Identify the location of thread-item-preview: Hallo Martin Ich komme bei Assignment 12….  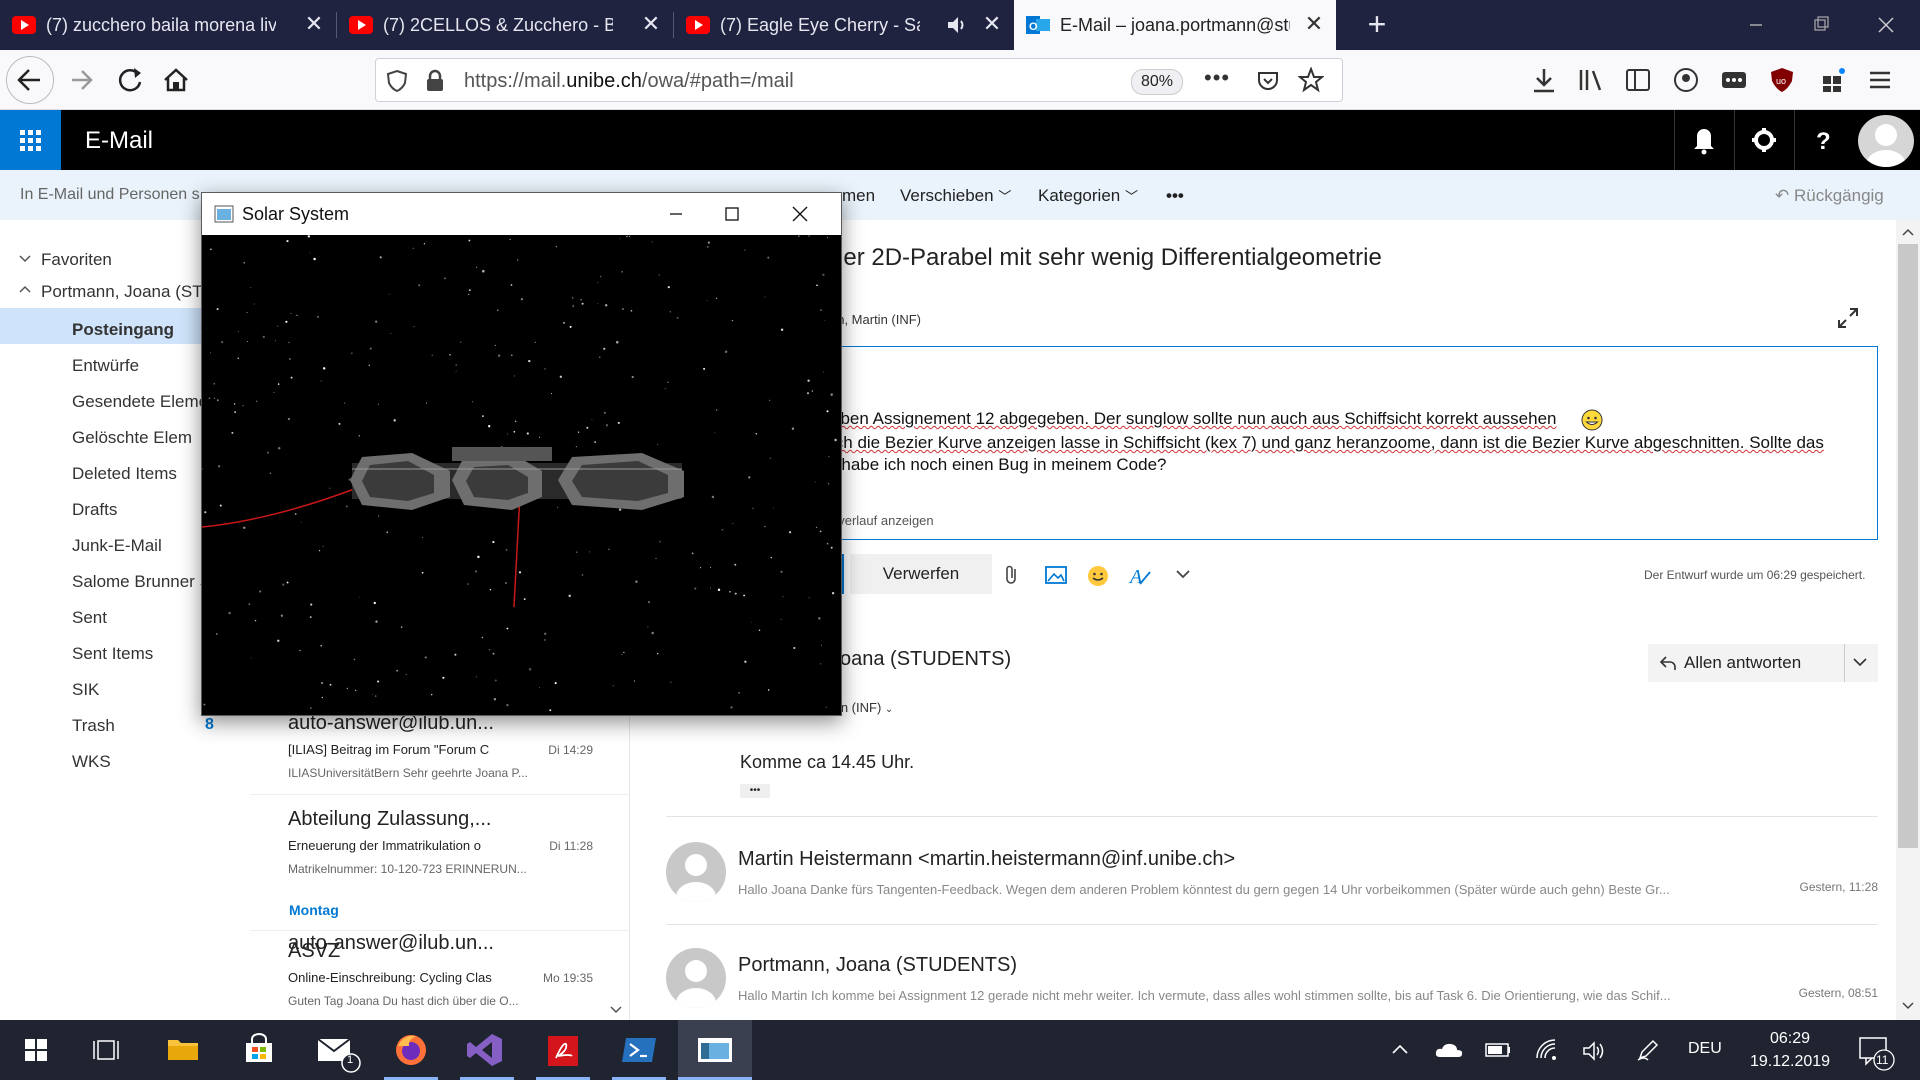
(1228, 995).